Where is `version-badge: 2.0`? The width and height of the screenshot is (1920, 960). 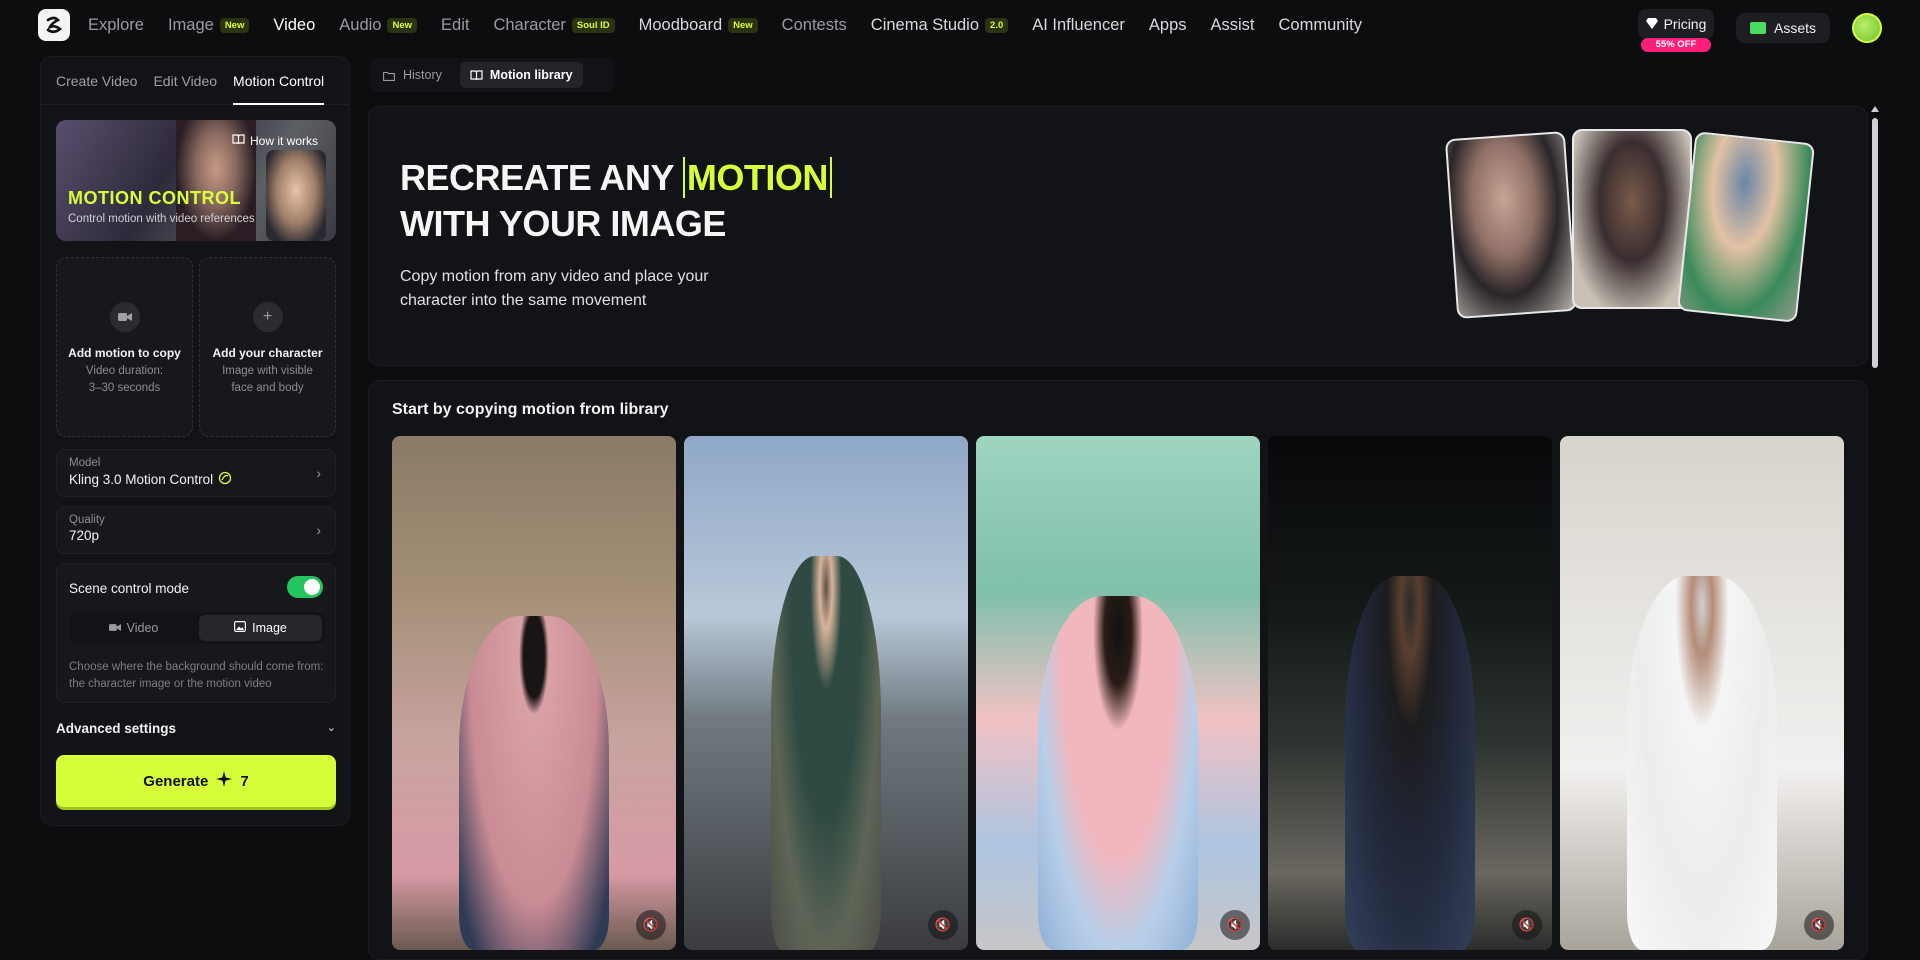 version-badge: 2.0 is located at coordinates (997, 25).